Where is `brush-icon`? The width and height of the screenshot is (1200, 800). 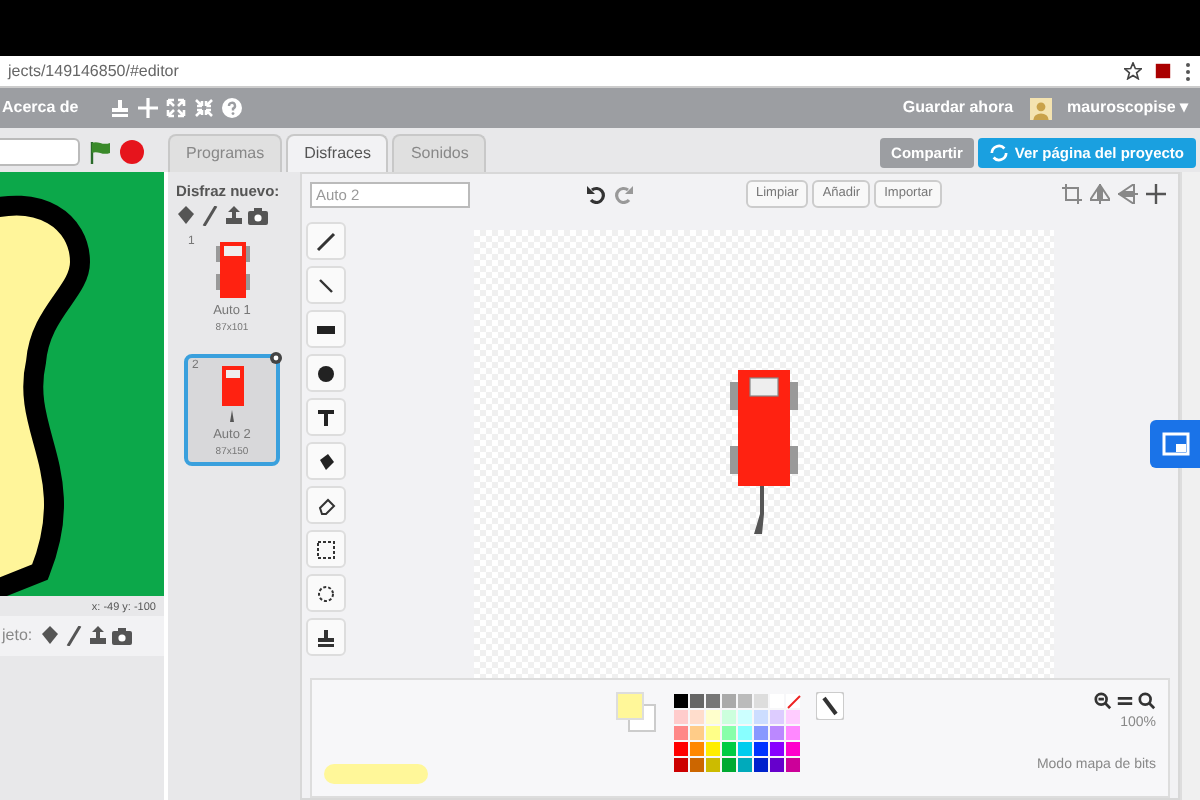 brush-icon is located at coordinates (326, 241).